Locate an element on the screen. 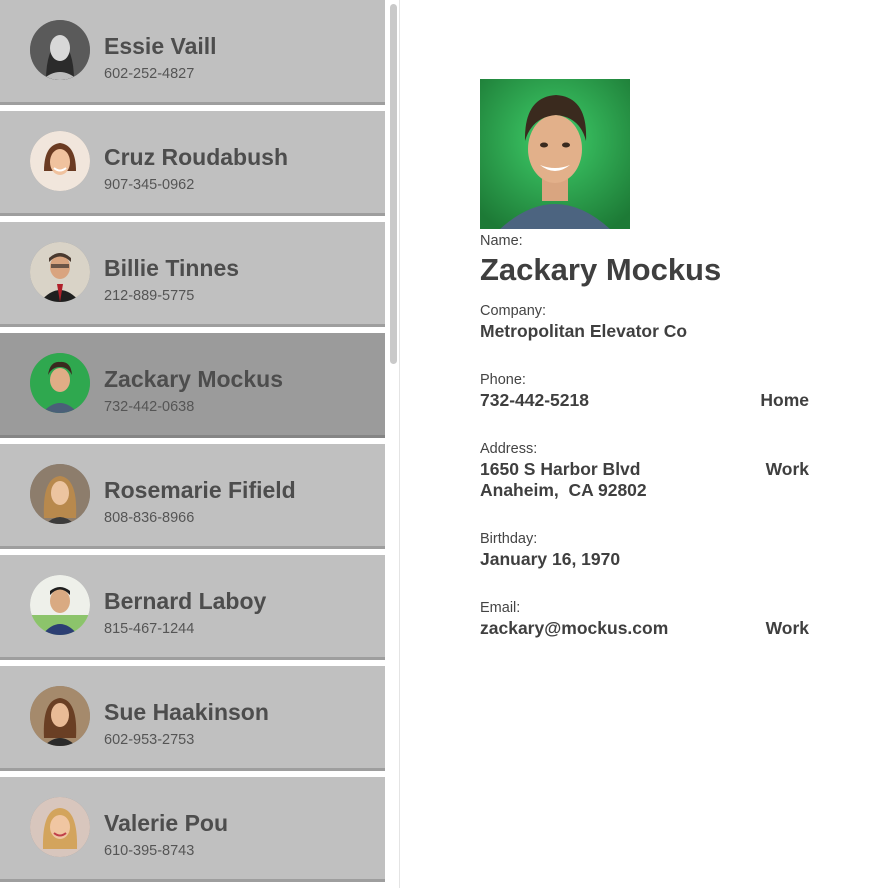 Image resolution: width=888 pixels, height=888 pixels. contact-name: Cruz Roudabush is located at coordinates (196, 157).